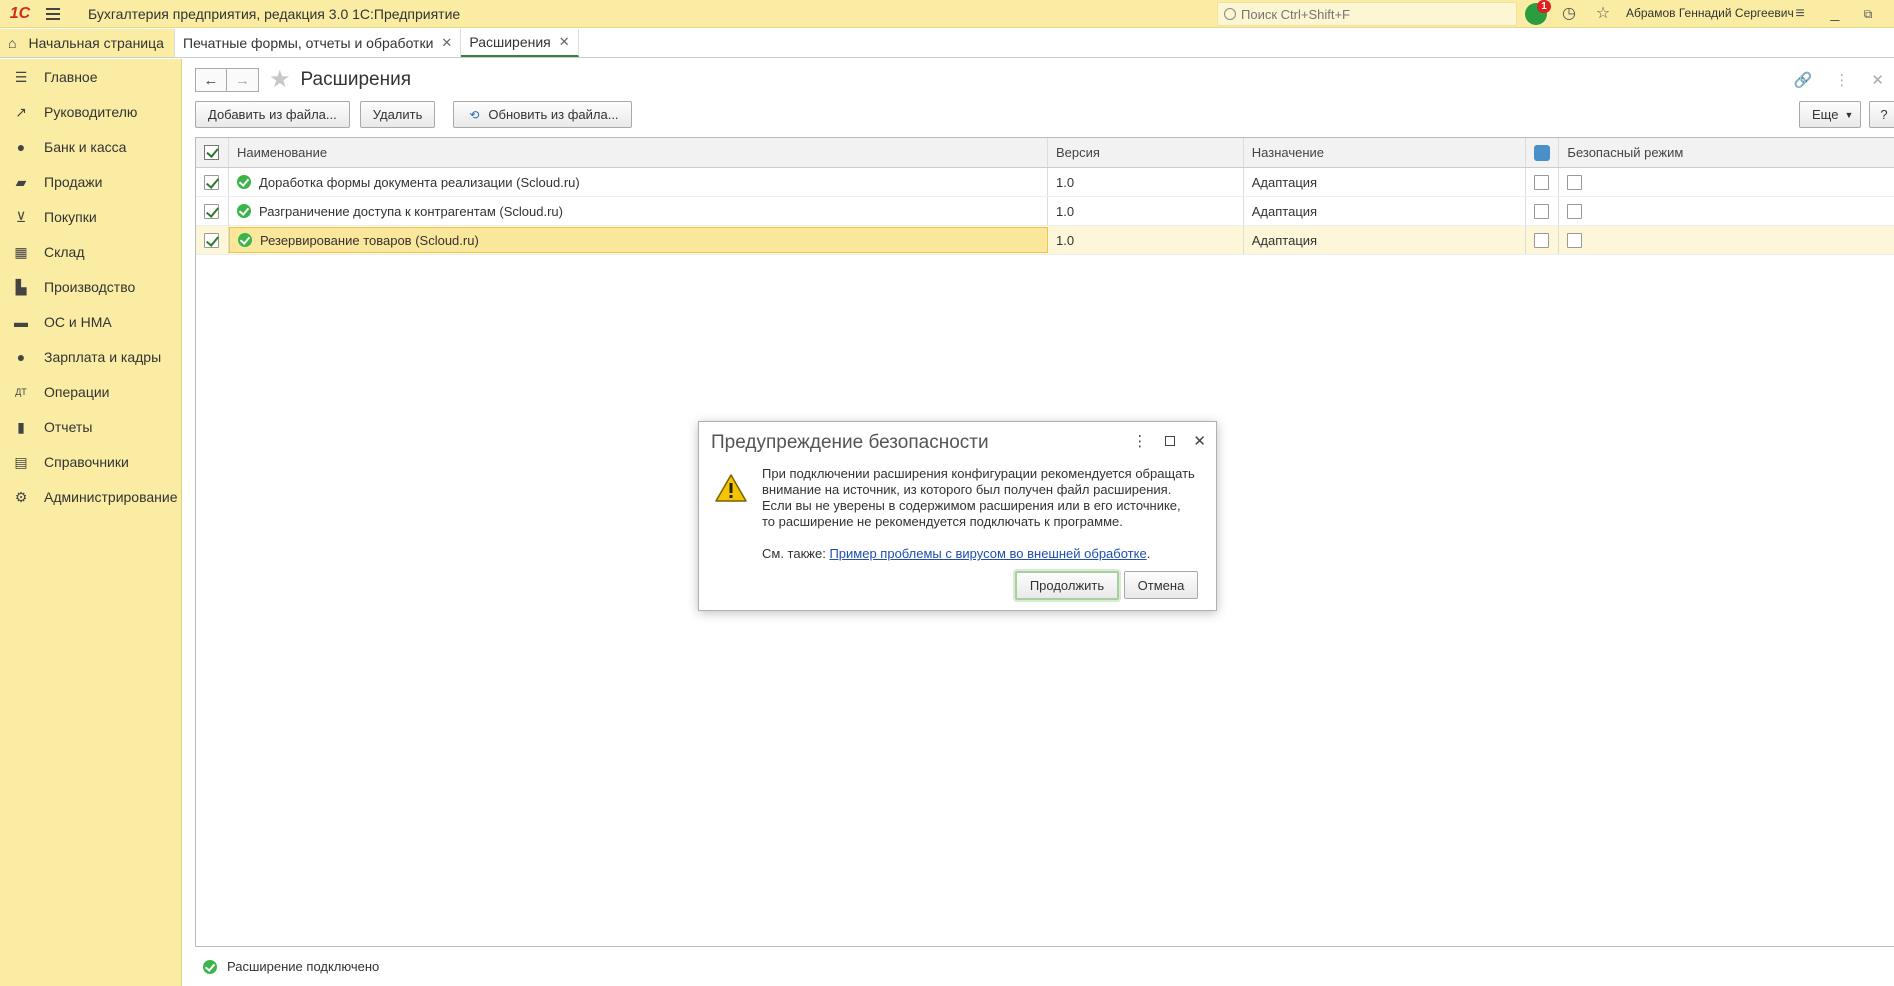  What do you see at coordinates (71, 76) in the screenshot?
I see `sidebar-item-label: Главное` at bounding box center [71, 76].